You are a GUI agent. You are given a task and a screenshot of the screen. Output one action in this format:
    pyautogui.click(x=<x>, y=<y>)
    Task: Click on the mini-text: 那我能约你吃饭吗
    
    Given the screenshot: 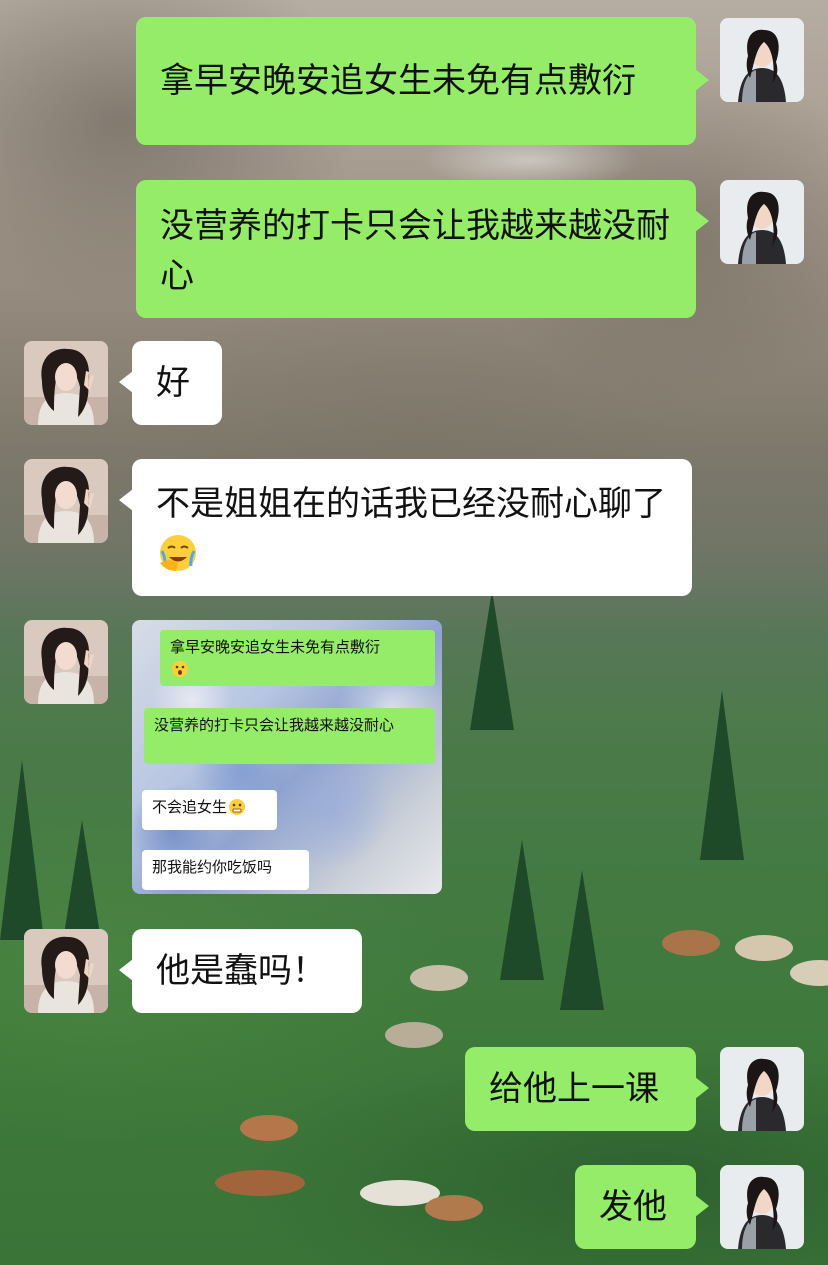 What is the action you would take?
    pyautogui.click(x=212, y=867)
    